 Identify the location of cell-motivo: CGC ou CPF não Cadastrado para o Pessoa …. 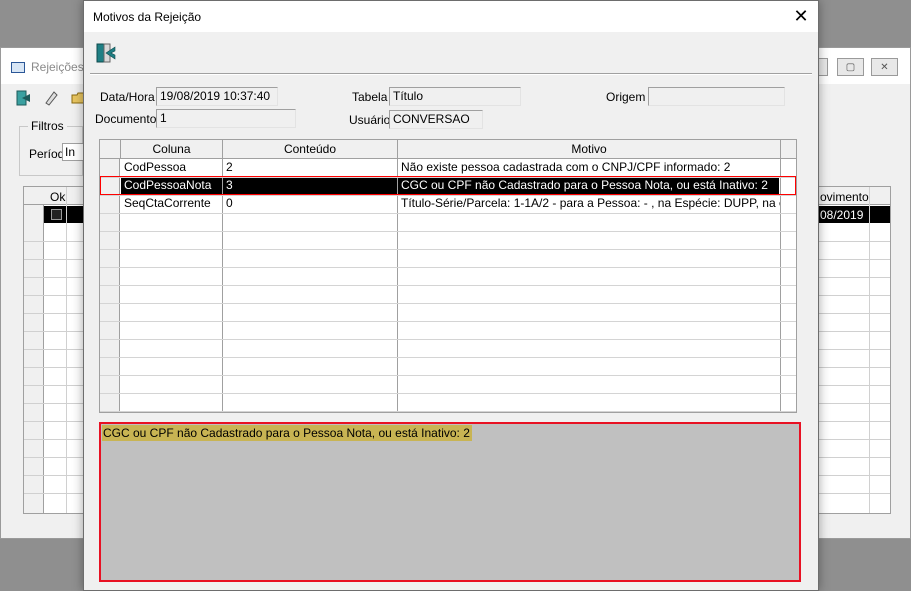
(589, 186).